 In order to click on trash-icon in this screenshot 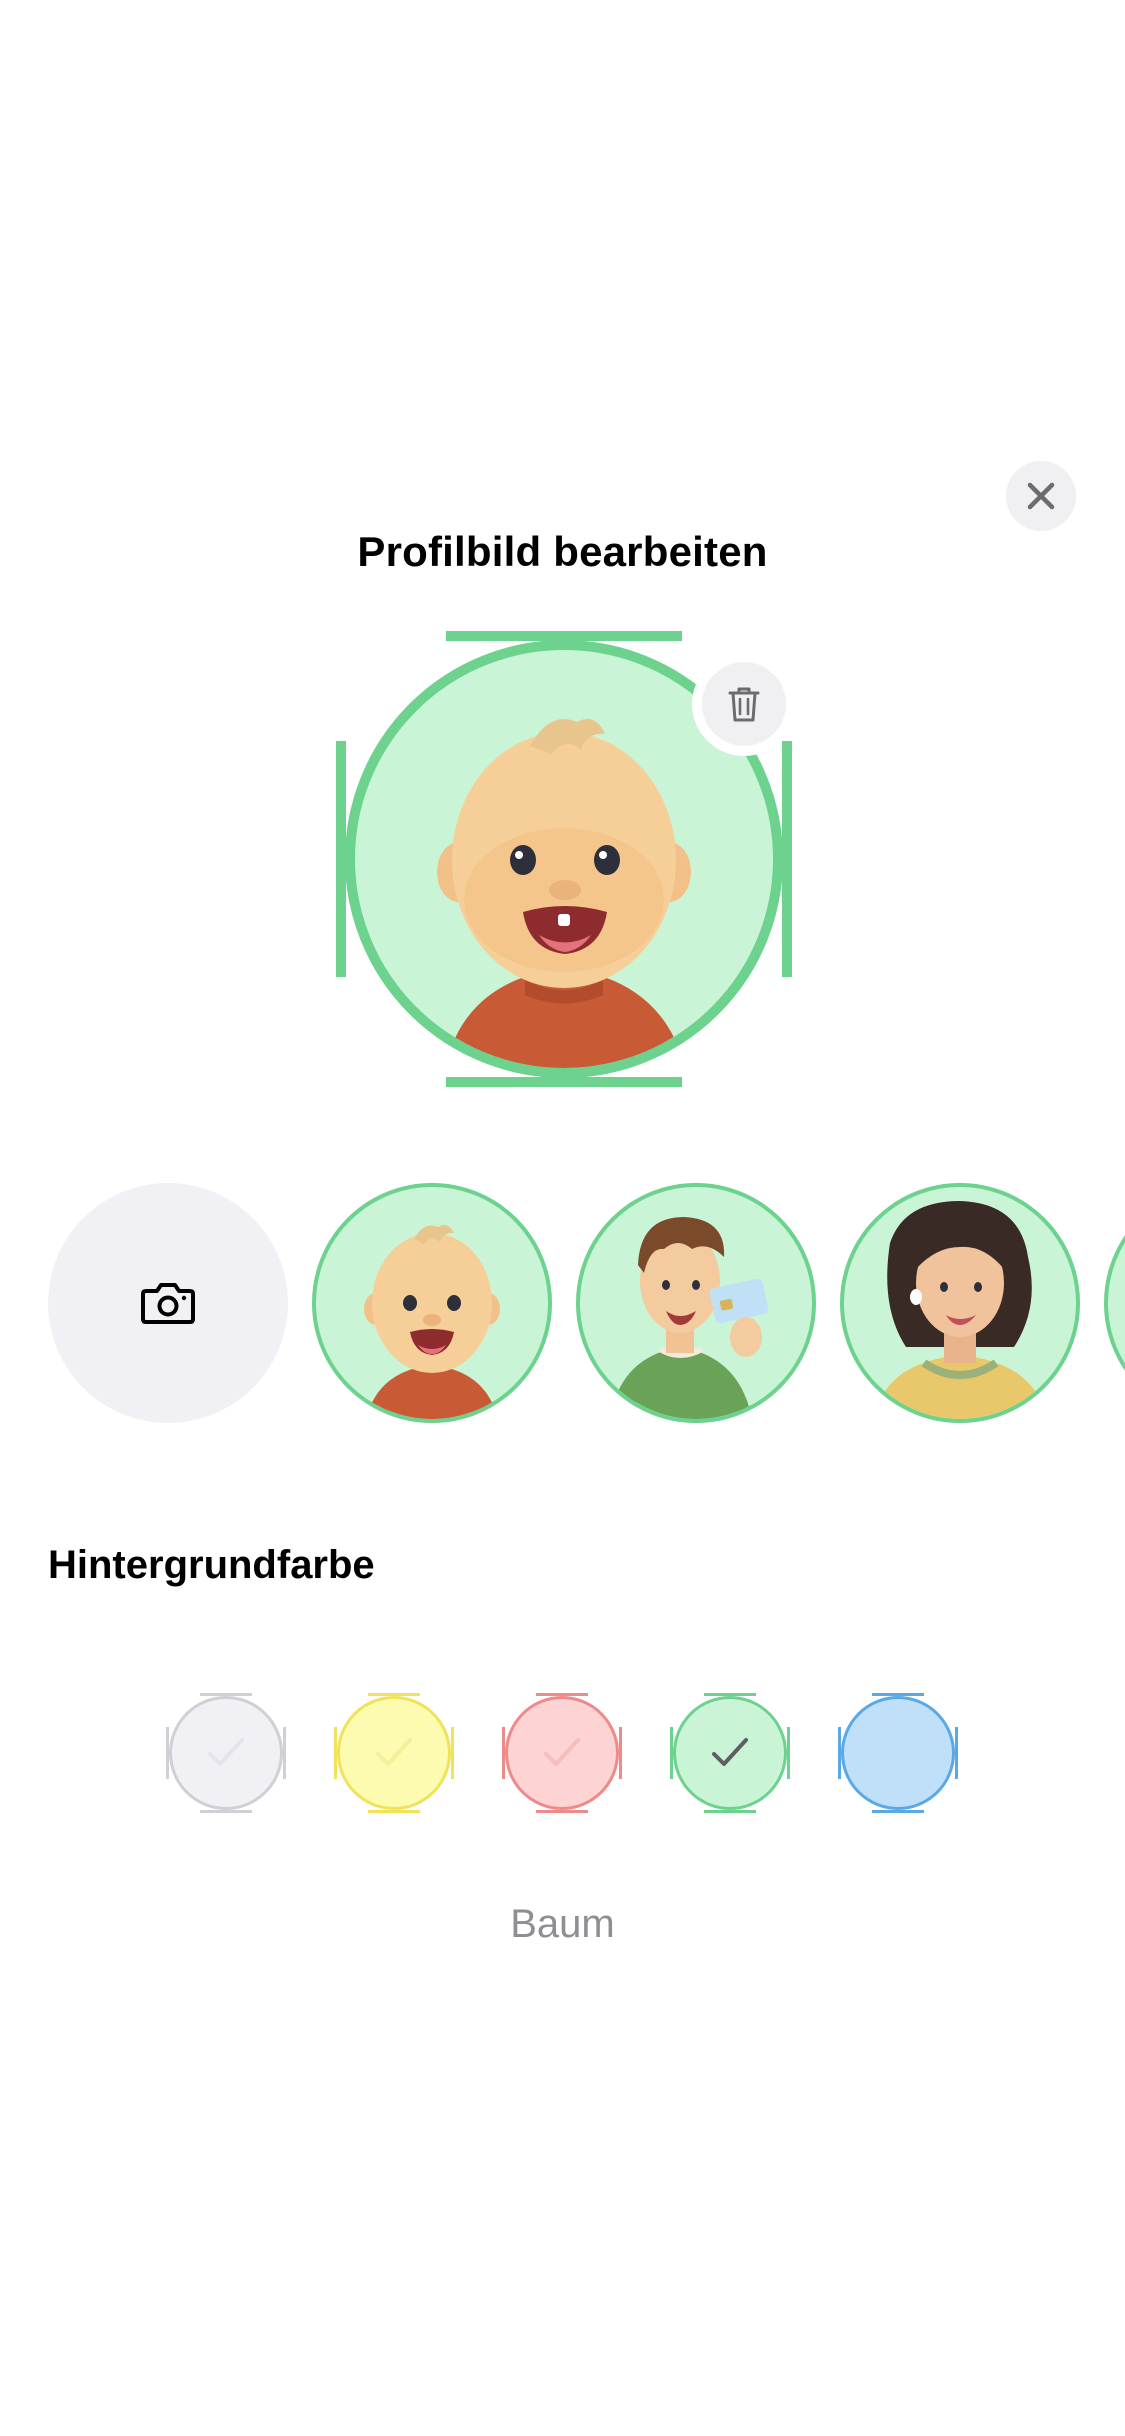, I will do `click(744, 704)`.